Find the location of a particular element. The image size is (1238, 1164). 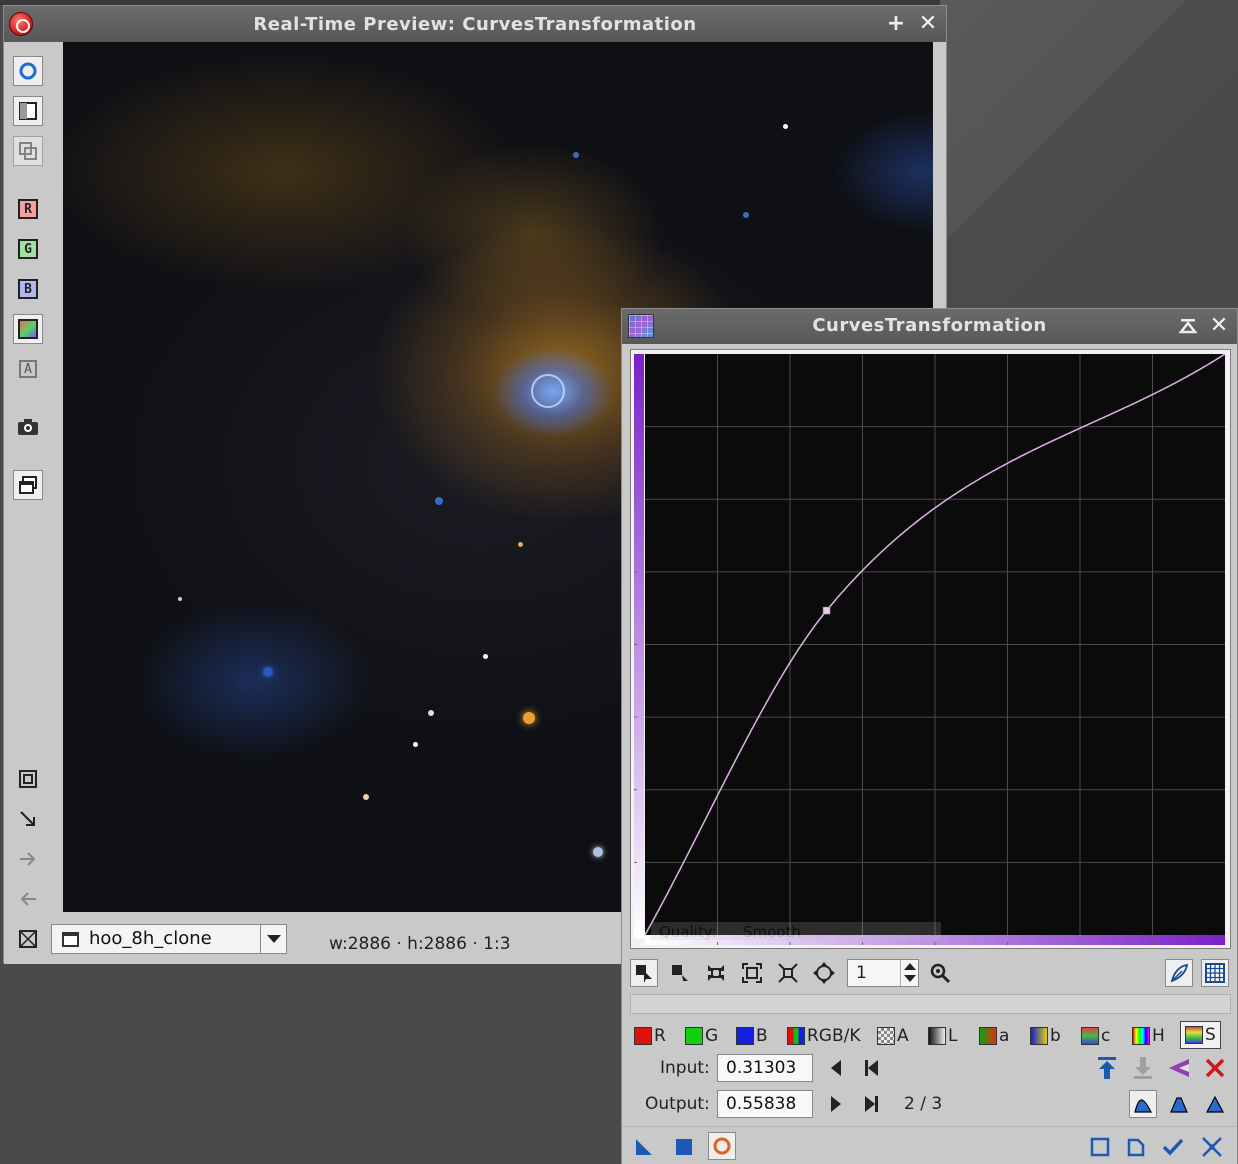

real-time-toggle-button is located at coordinates (28, 71).